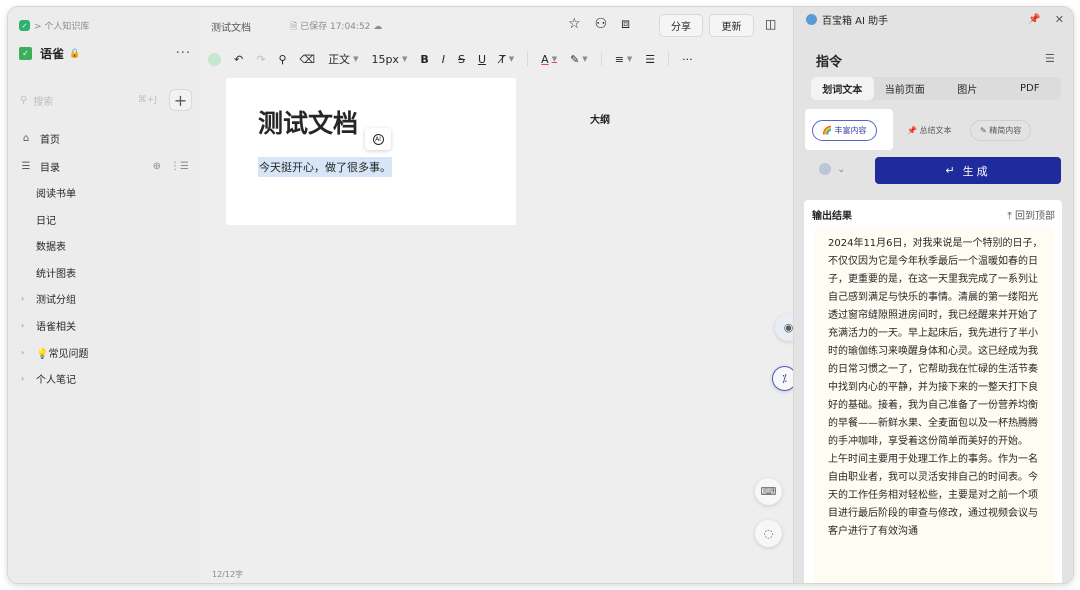 Image resolution: width=1080 pixels, height=590 pixels. I want to click on model-icon, so click(825, 169).